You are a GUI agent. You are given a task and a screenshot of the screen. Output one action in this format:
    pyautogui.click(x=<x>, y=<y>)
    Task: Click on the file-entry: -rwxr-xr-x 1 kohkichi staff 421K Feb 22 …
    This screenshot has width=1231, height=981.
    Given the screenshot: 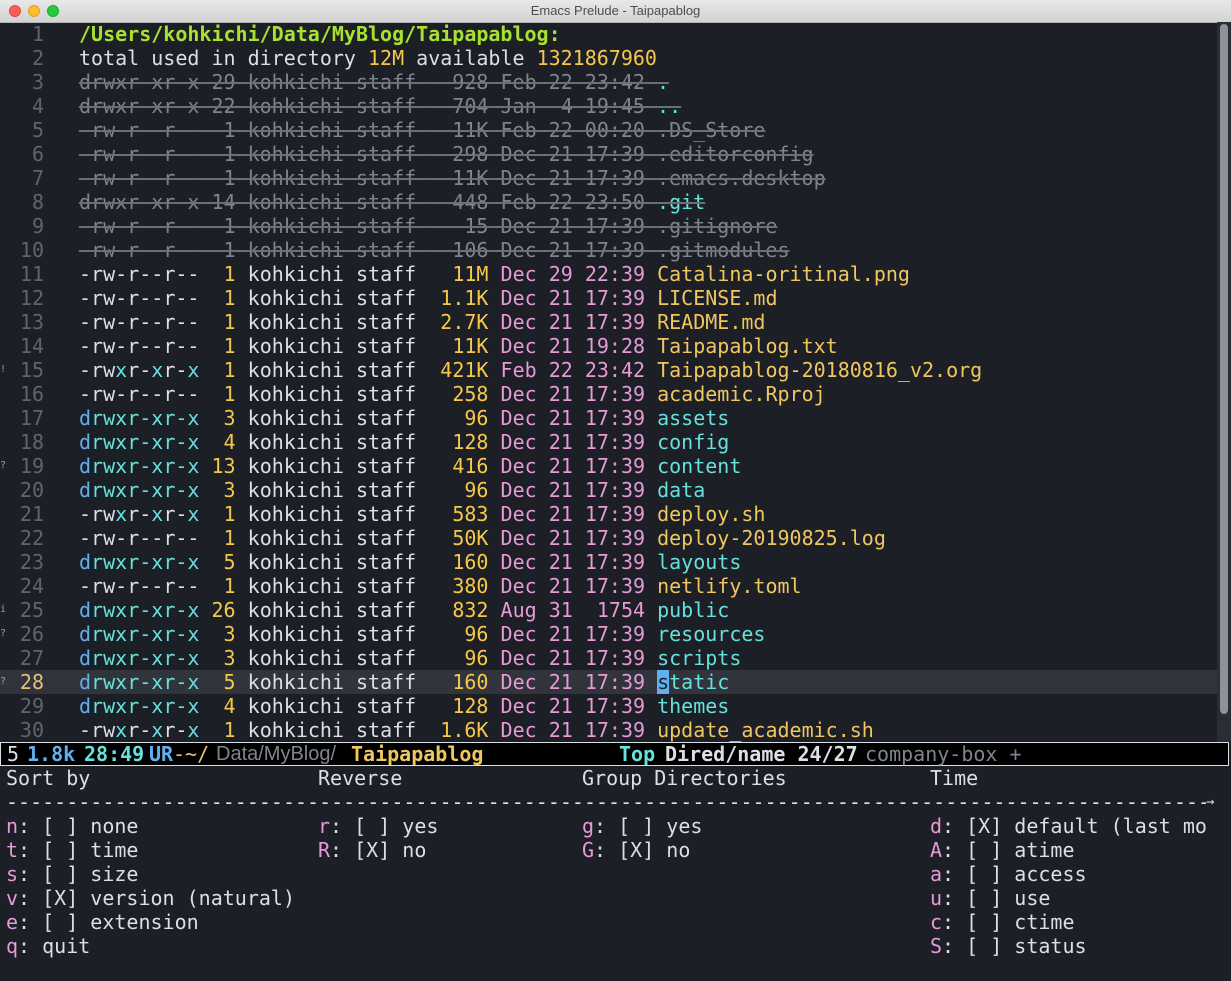 What is the action you would take?
    pyautogui.click(x=530, y=370)
    